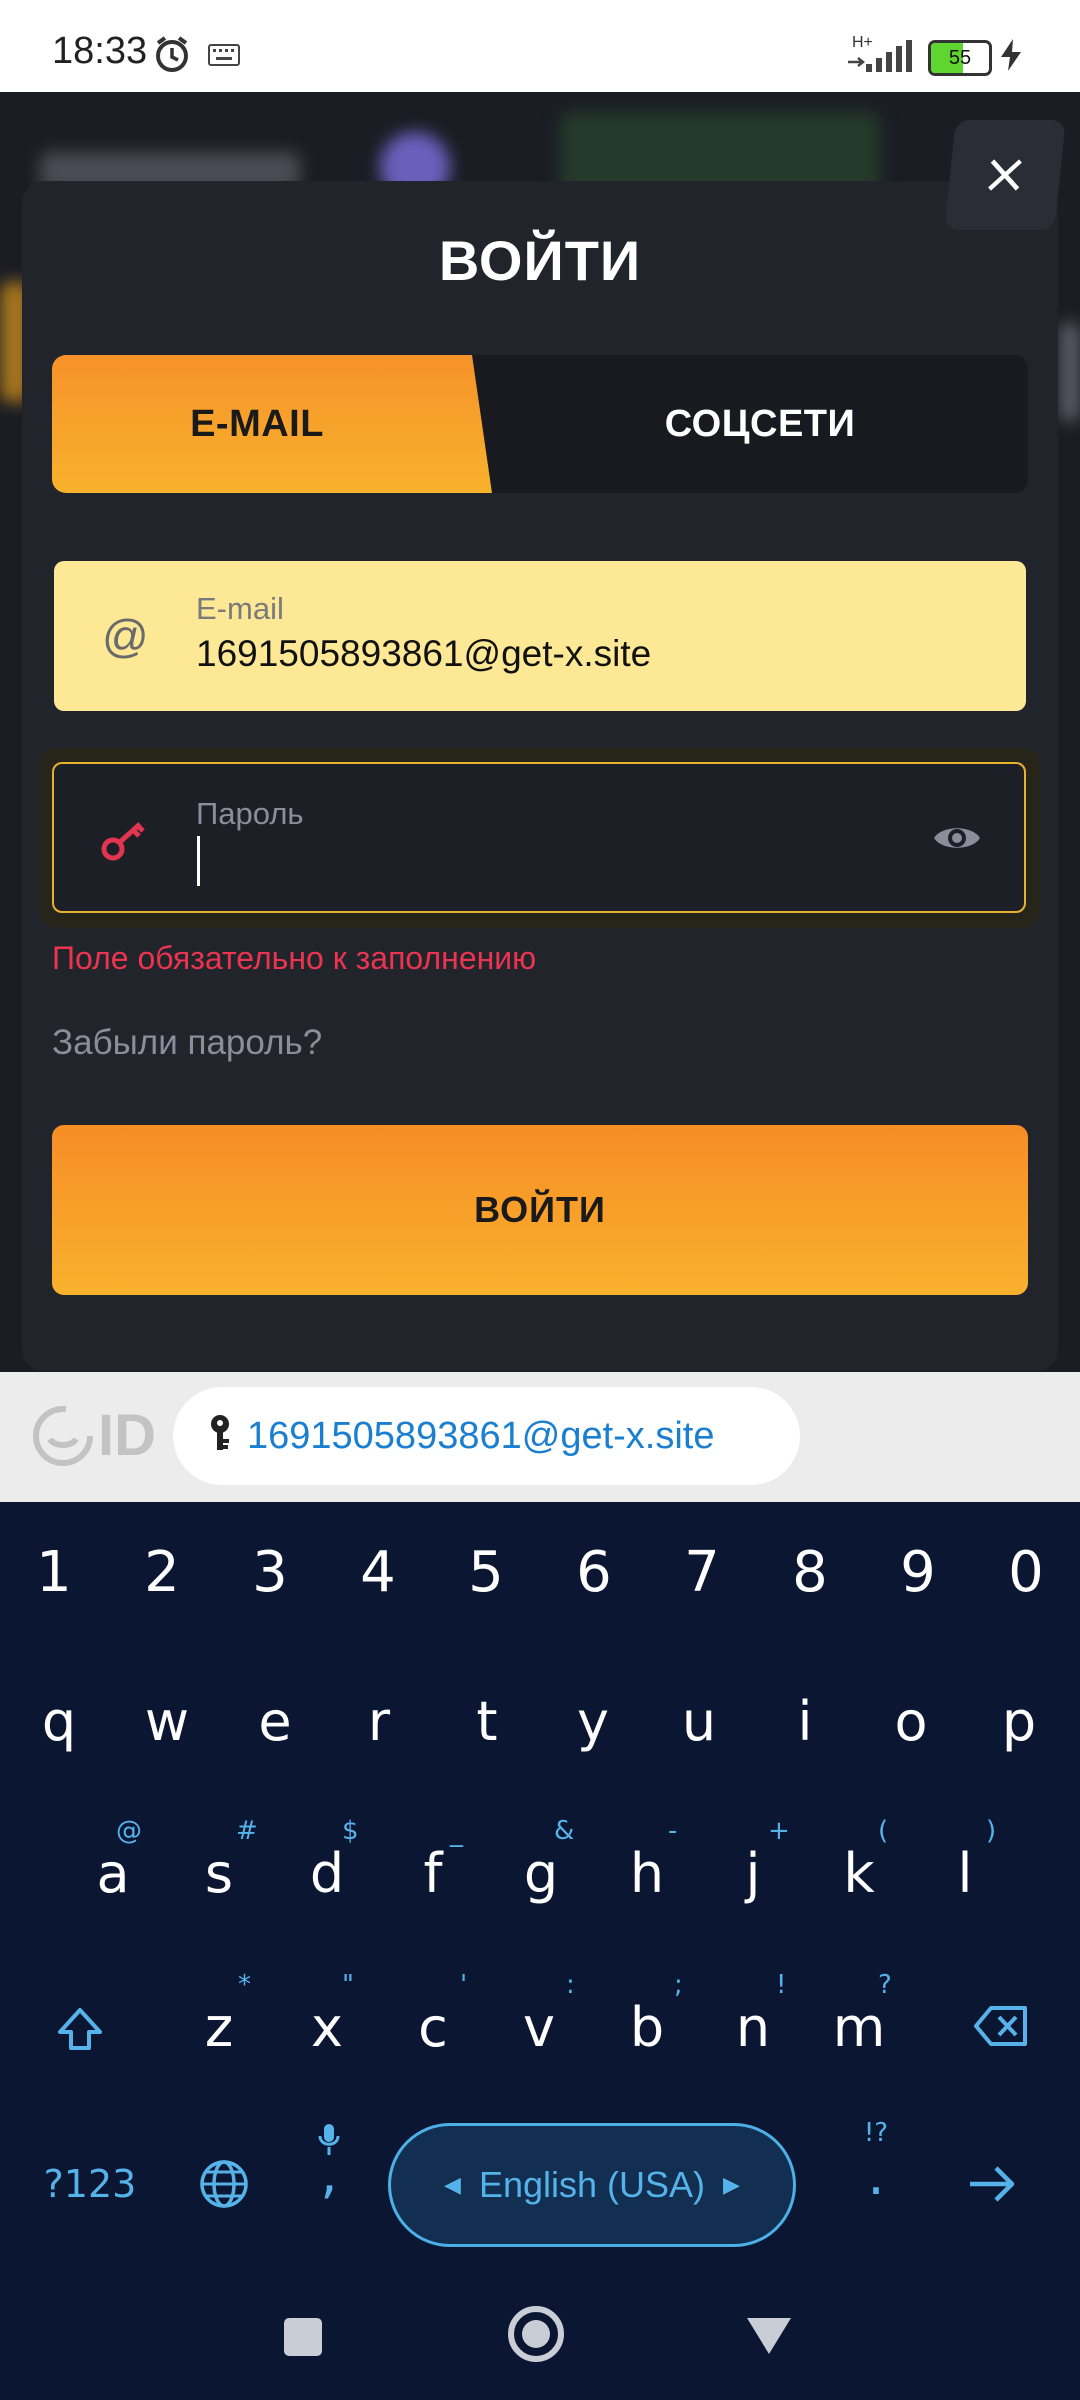  Describe the element at coordinates (113, 1860) in the screenshot. I see `key-a: @ a` at that location.